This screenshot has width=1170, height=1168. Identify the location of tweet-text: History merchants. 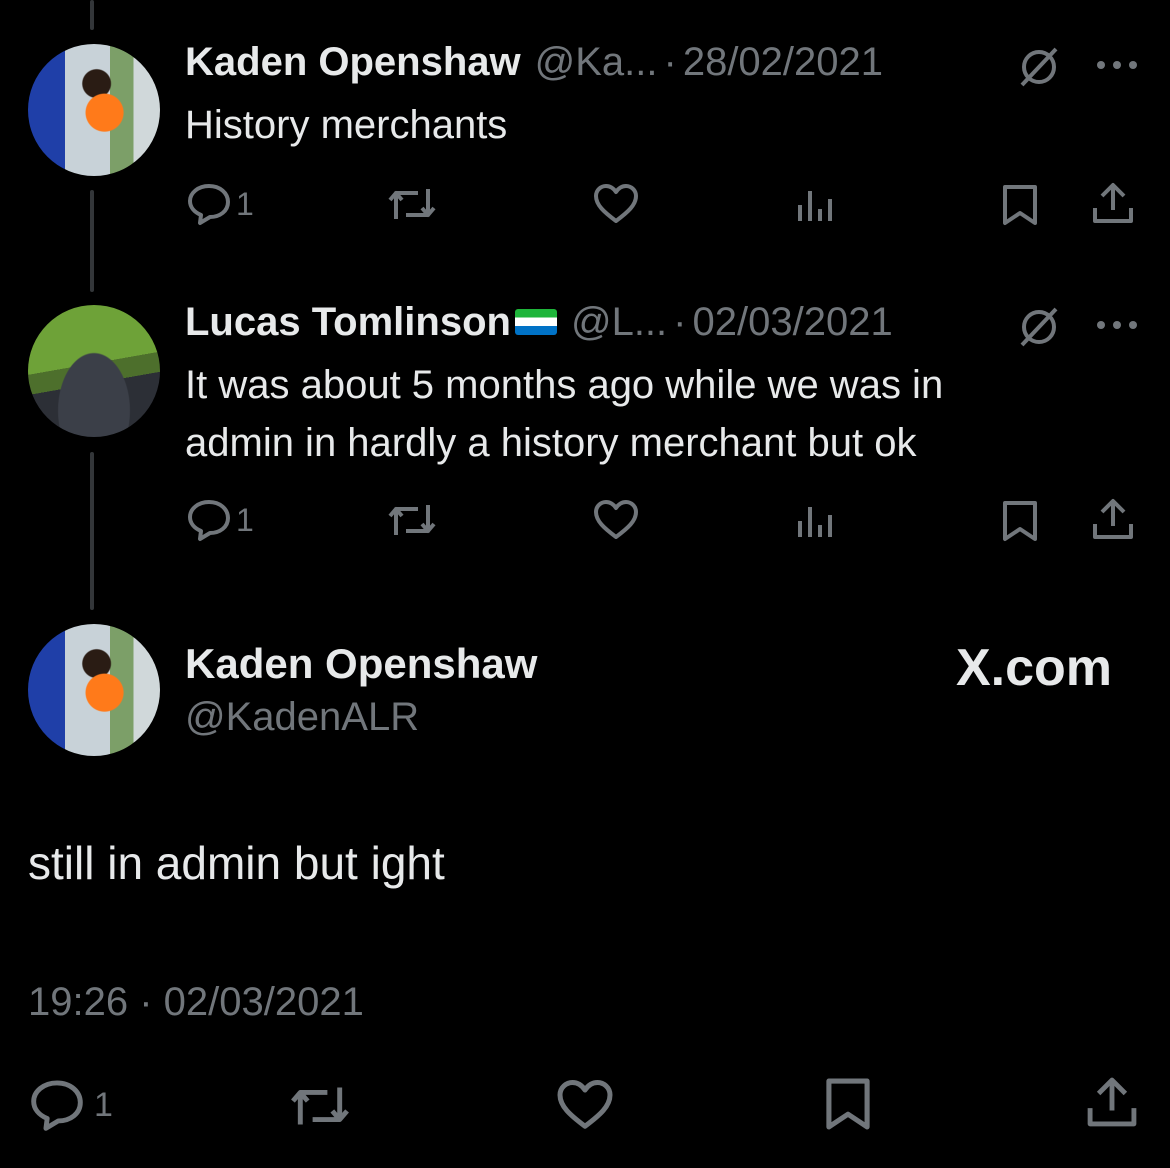
(346, 125).